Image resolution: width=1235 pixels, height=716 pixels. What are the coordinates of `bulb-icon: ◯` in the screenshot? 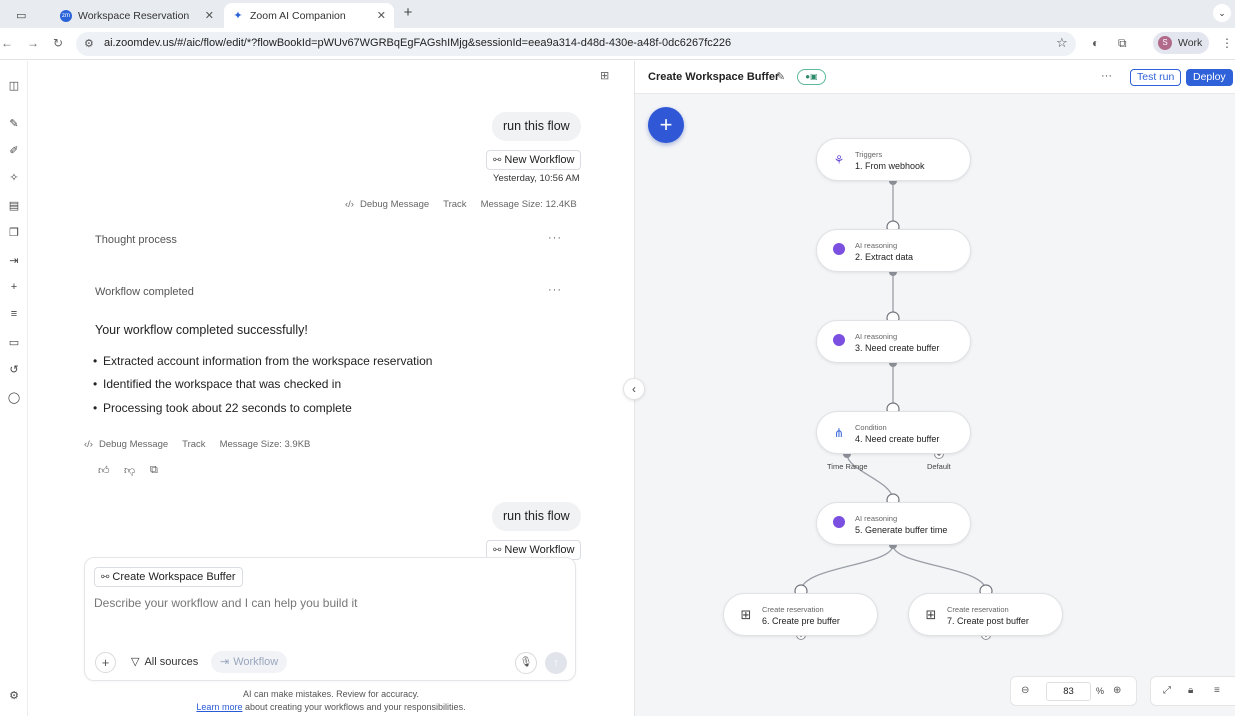 It's located at (14, 397).